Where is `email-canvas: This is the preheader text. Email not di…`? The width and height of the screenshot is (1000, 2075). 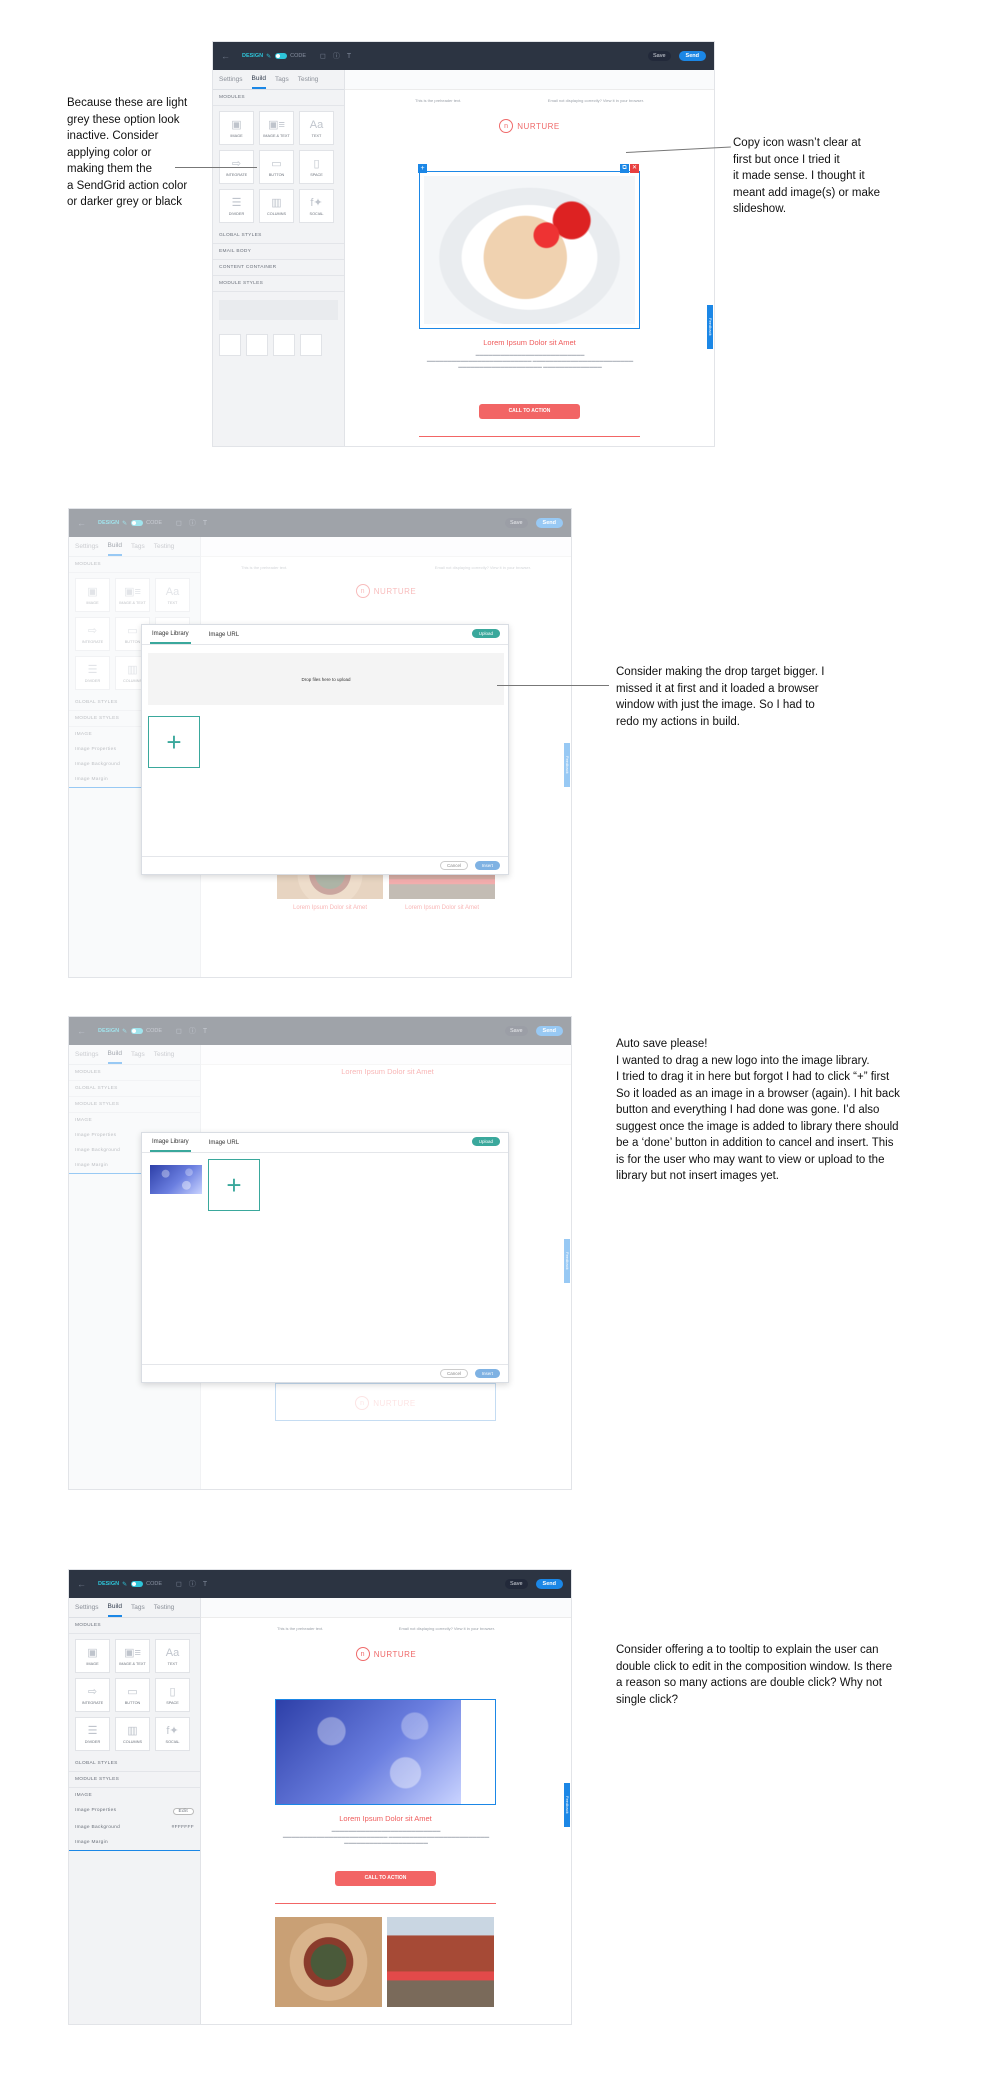 email-canvas: This is the preheader text. Email not di… is located at coordinates (529, 268).